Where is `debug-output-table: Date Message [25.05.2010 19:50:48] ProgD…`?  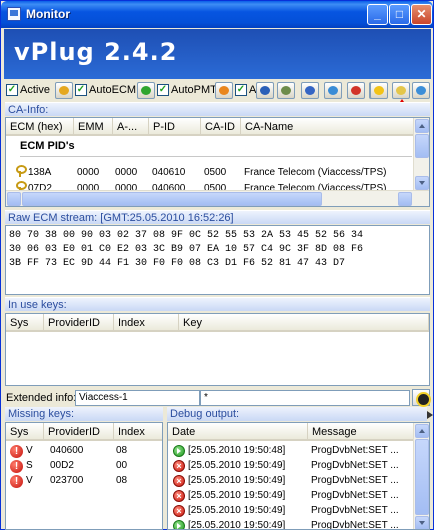
debug-output-table: Date Message [25.05.2010 19:50:48] ProgD… is located at coordinates (298, 476).